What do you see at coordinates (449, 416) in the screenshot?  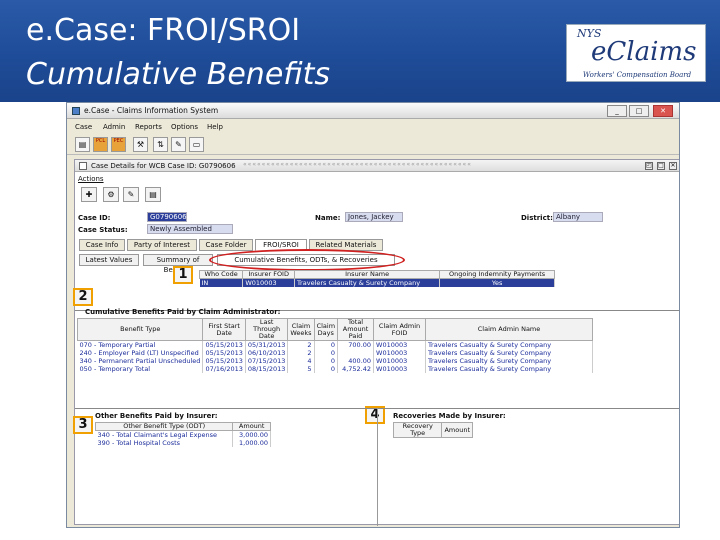 I see `recoveries-title: Recoveries Made by Insurer:` at bounding box center [449, 416].